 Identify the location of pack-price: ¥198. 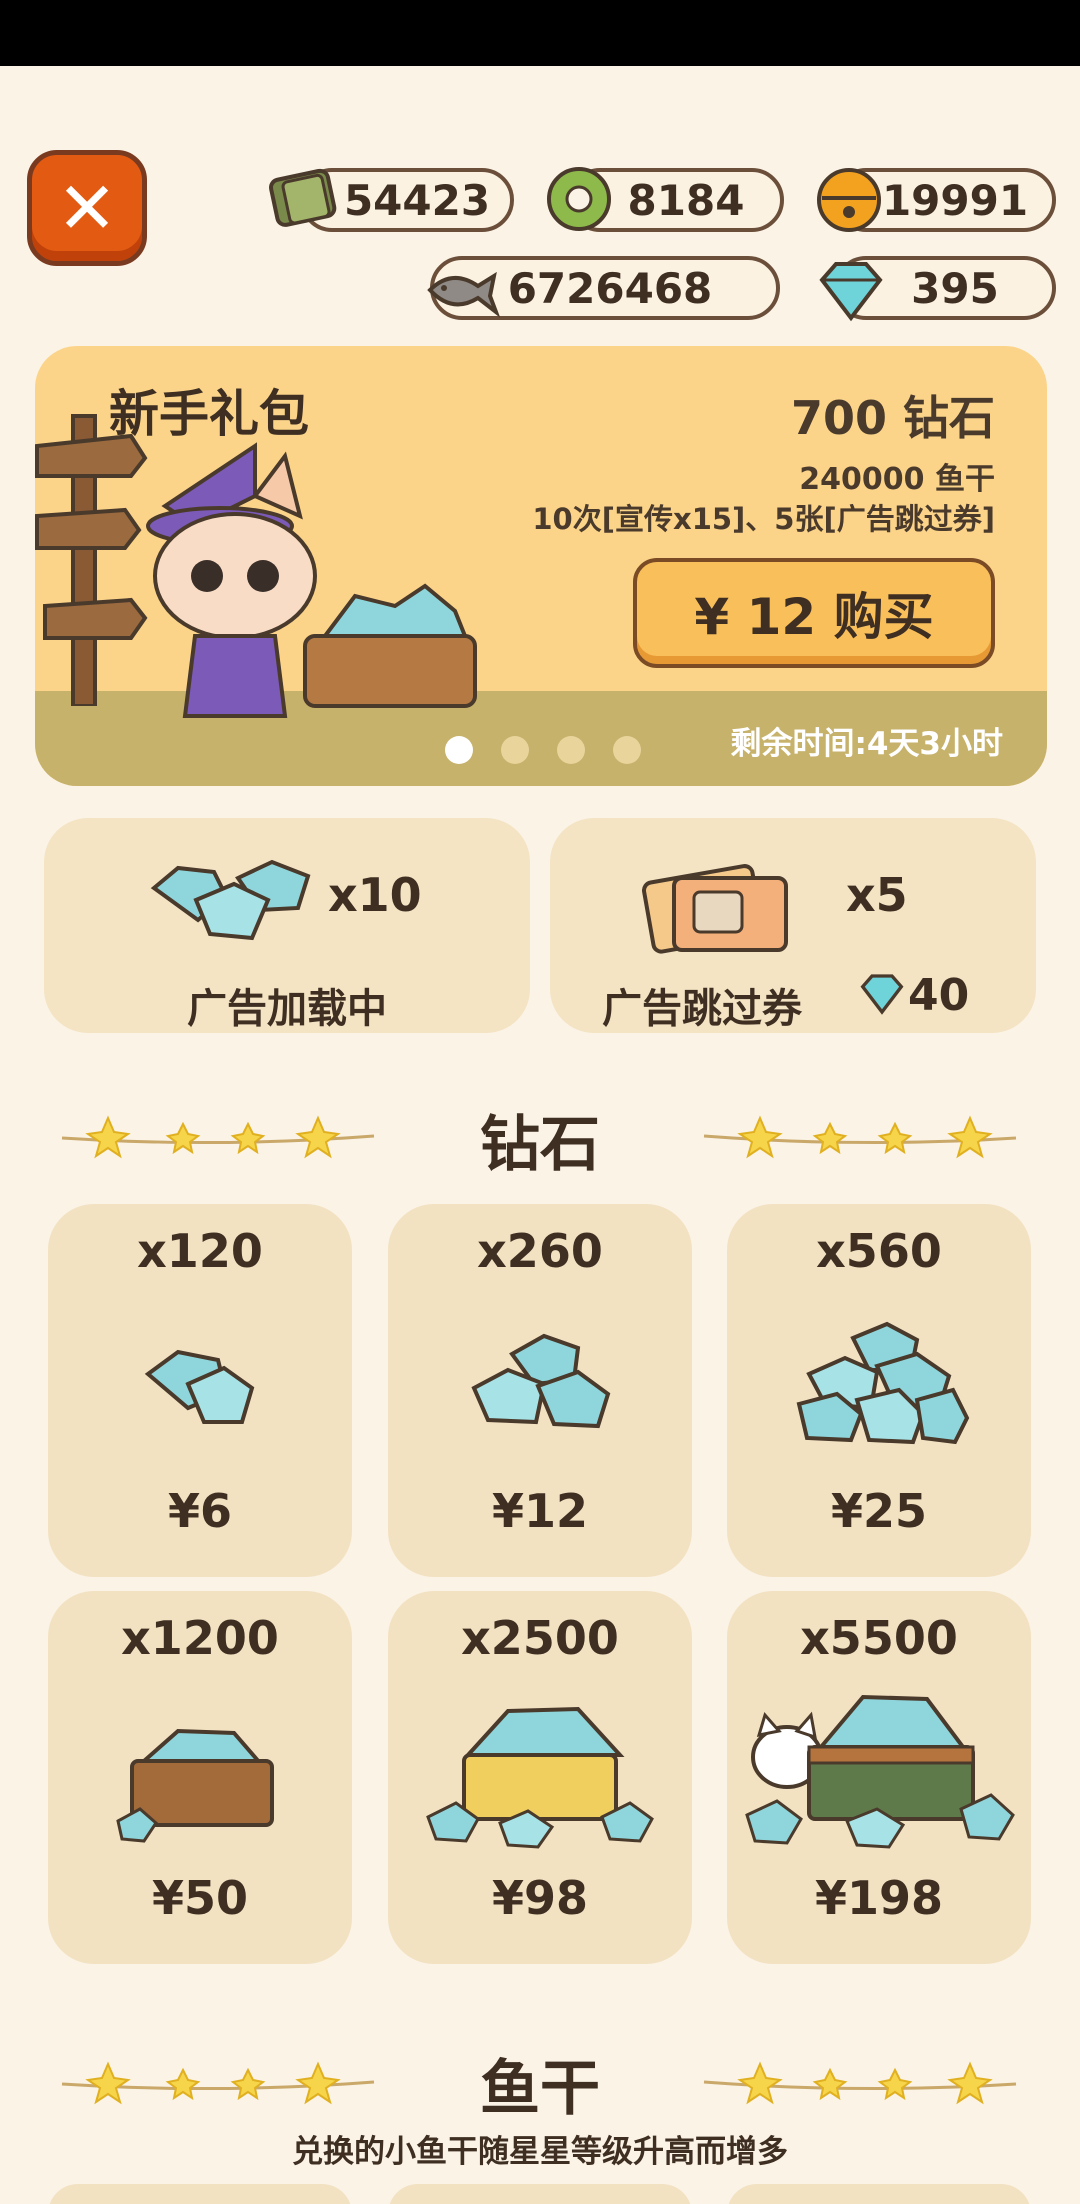
(879, 1898).